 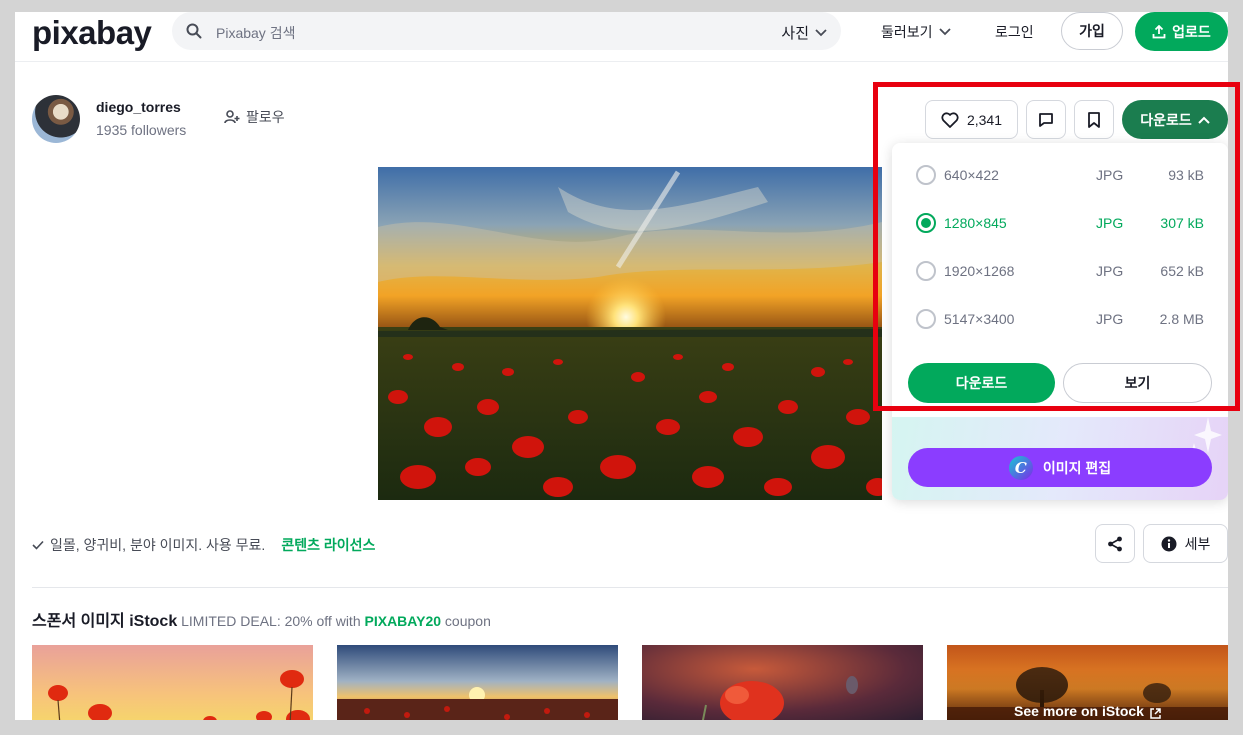 I want to click on bottom-overlay, so click(x=621, y=727).